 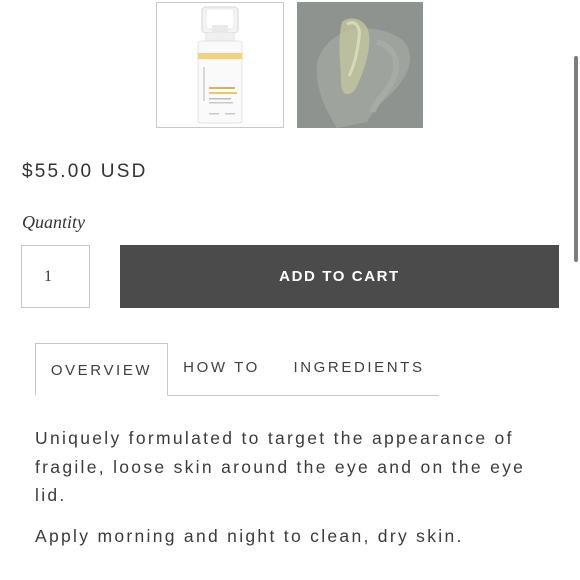 I want to click on serum-bottle-image, so click(x=220, y=65).